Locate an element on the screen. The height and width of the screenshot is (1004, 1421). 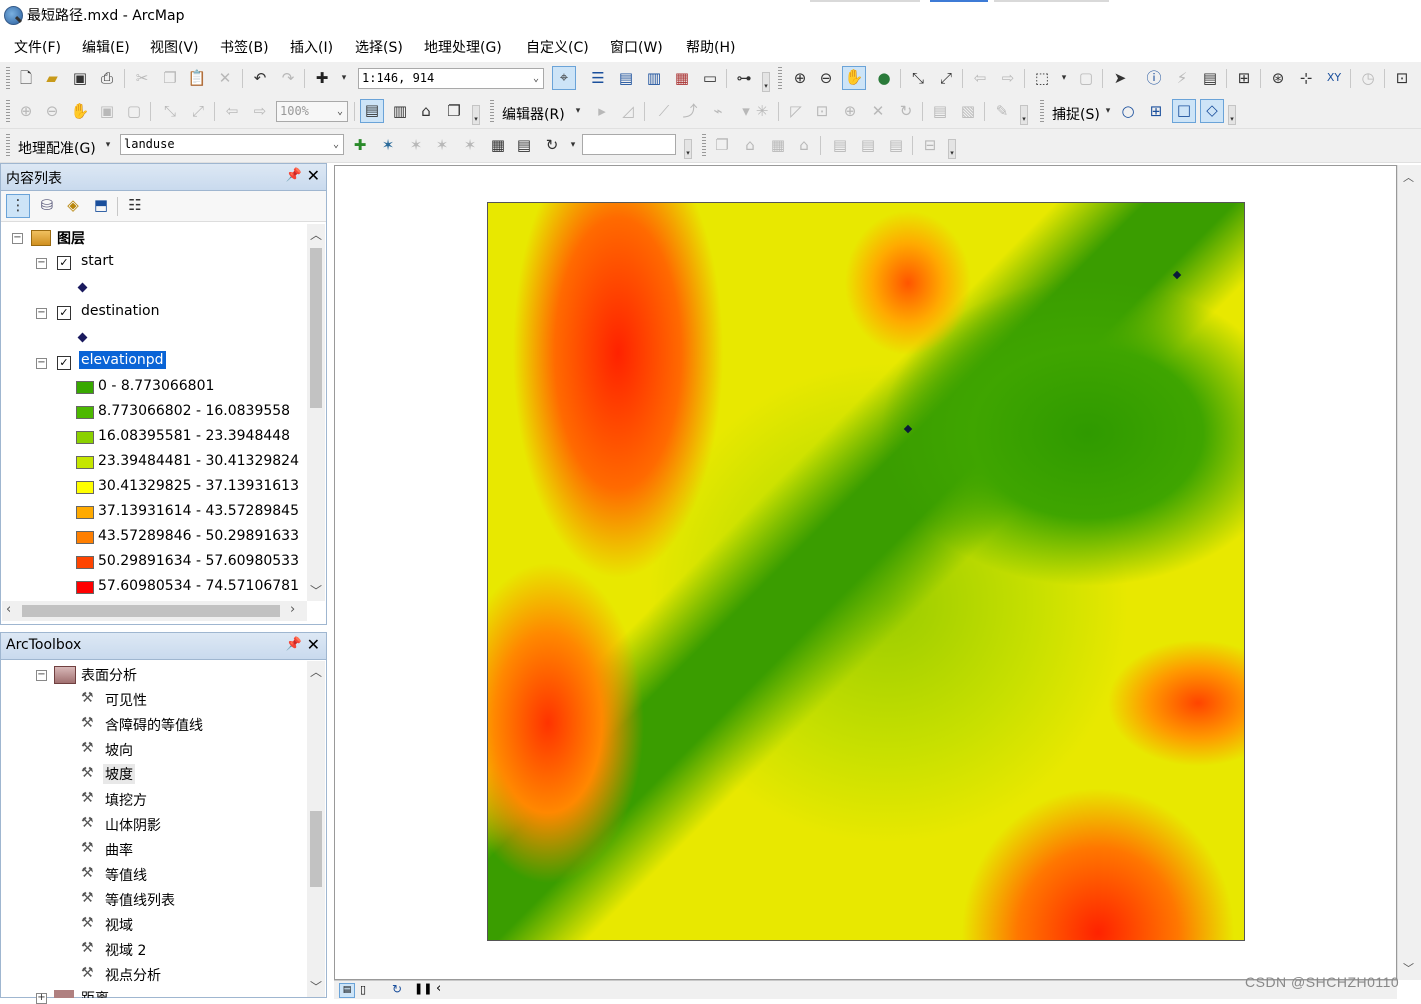
georeferencing-menu: 地理配准(G) is located at coordinates (57, 148).